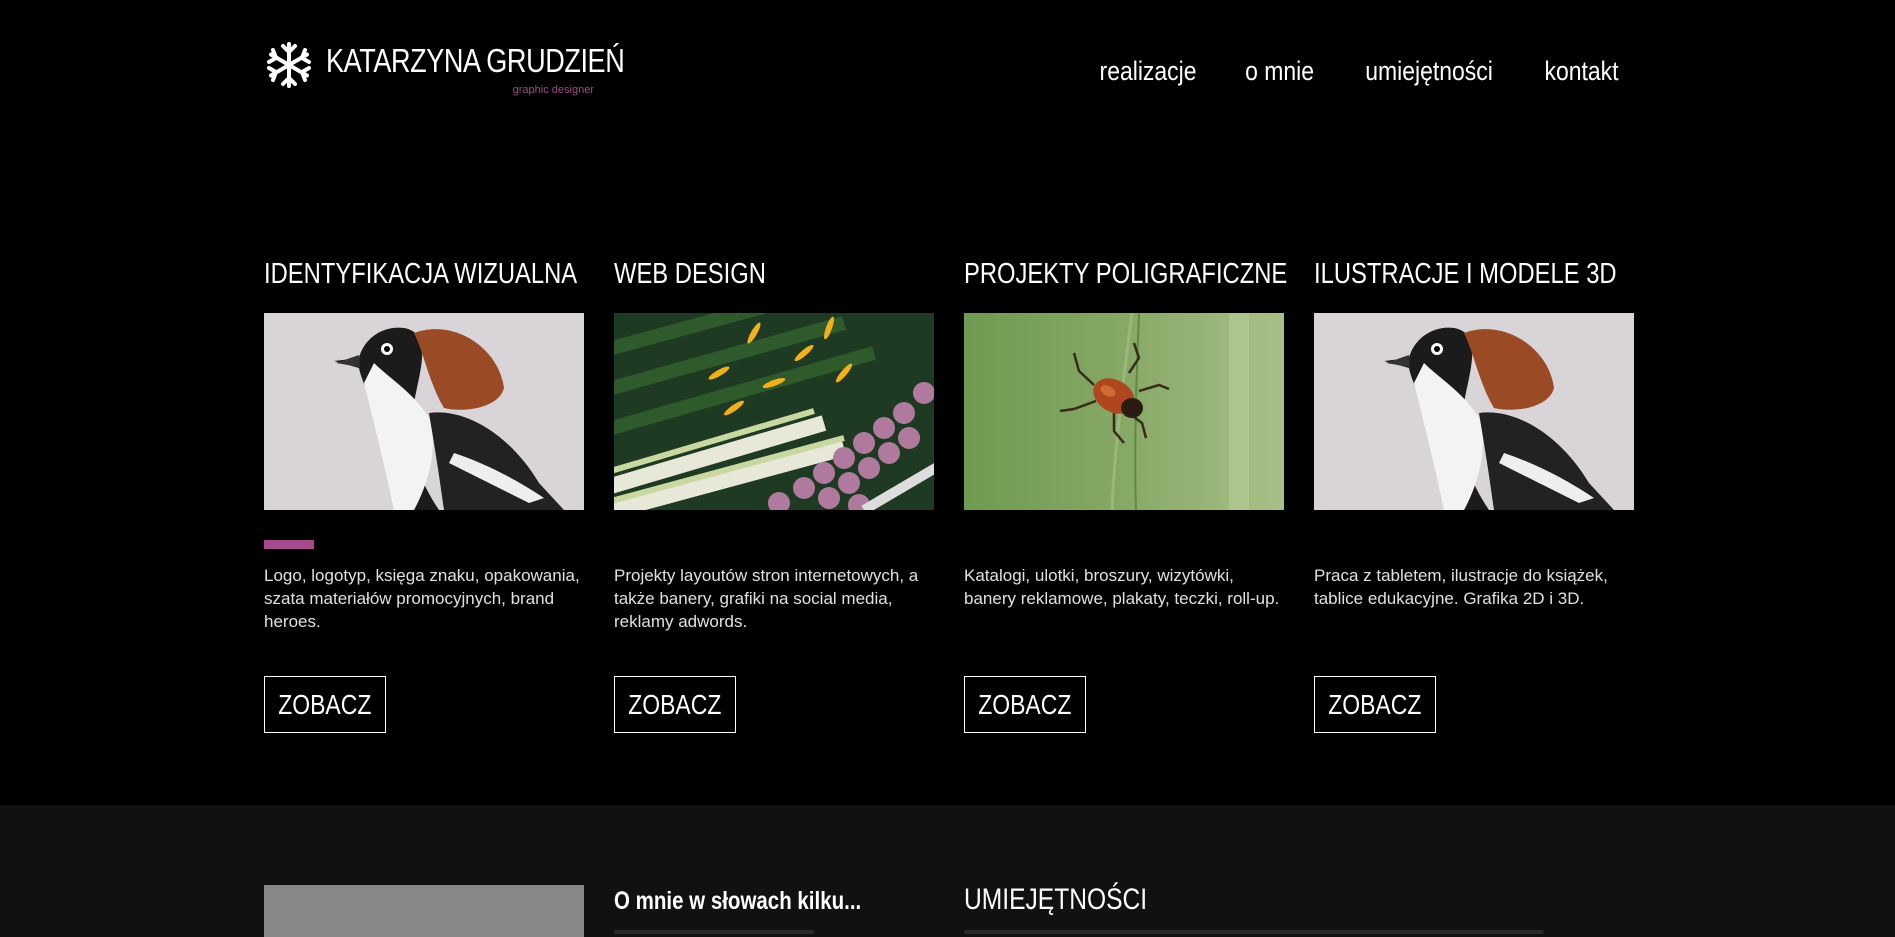 Image resolution: width=1895 pixels, height=937 pixels. What do you see at coordinates (1056, 899) in the screenshot?
I see `skills-title: UMIEJĘTNOŚCI` at bounding box center [1056, 899].